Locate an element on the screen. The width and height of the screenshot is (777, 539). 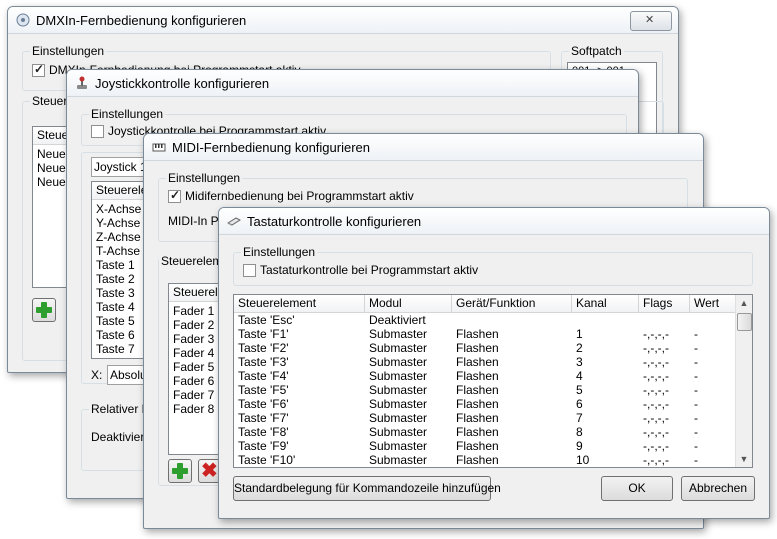
cell-element: Taste 'F9' is located at coordinates (263, 446).